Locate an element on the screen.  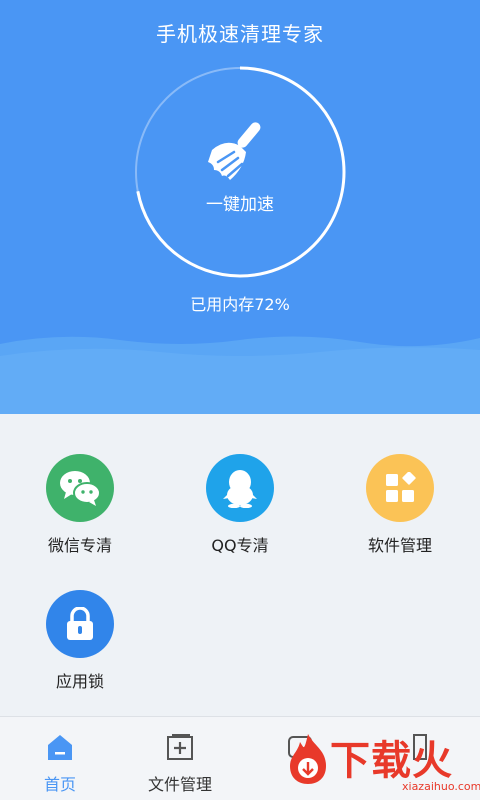
flame-logo-icon is located at coordinates (308, 759).